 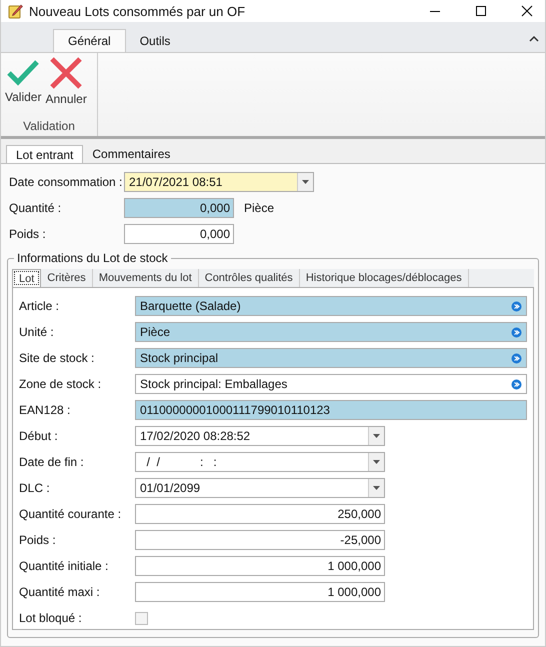 I want to click on window-title: Nouveau Lots consommés par un OF, so click(x=137, y=11).